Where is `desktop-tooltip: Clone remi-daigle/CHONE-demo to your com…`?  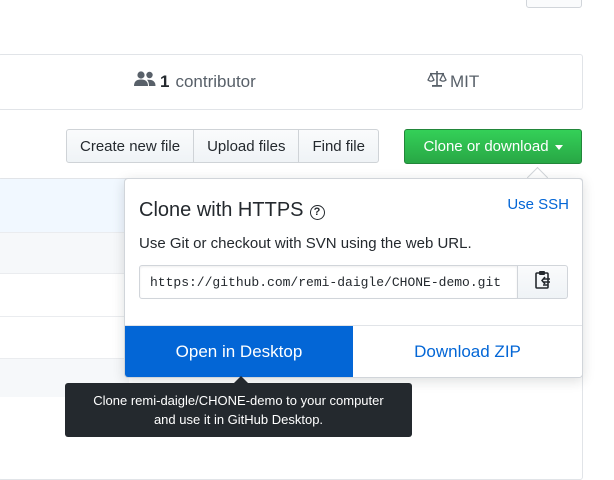 desktop-tooltip: Clone remi-daigle/CHONE-demo to your com… is located at coordinates (238, 410).